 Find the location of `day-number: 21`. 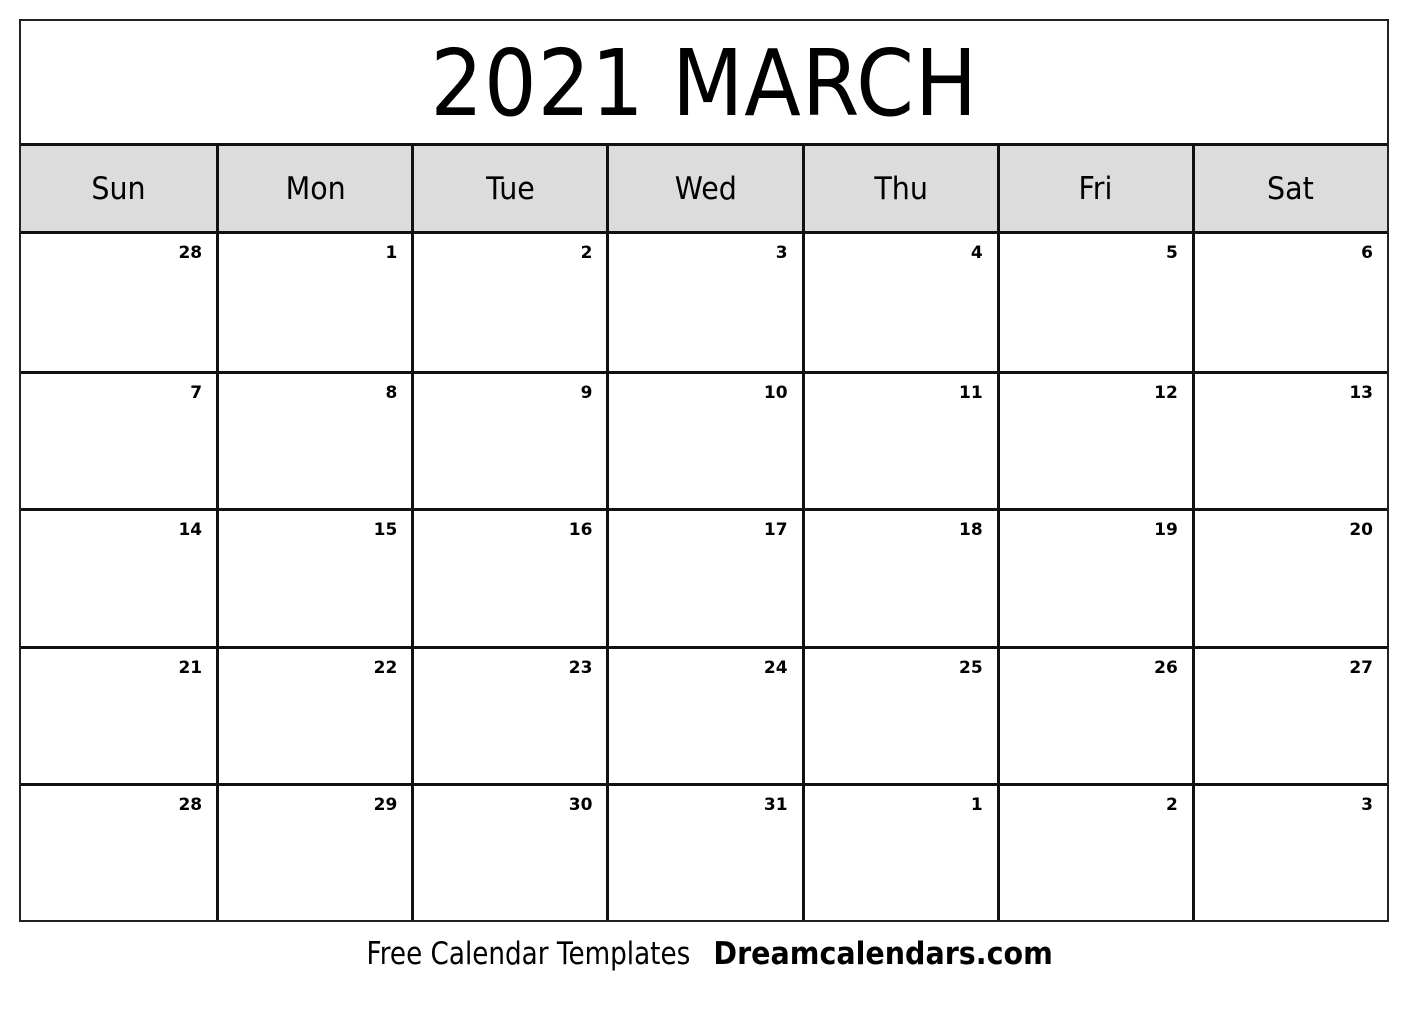

day-number: 21 is located at coordinates (190, 667).